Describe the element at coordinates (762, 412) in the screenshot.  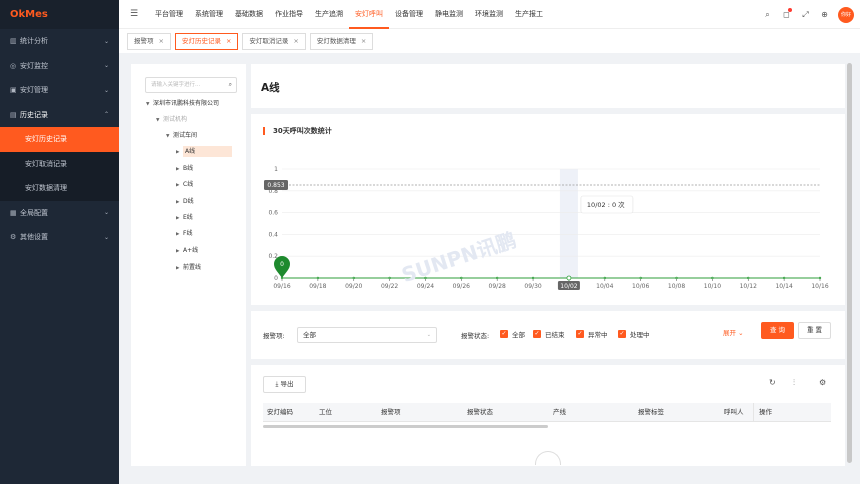
I see `column-header-actions: 操作` at that location.